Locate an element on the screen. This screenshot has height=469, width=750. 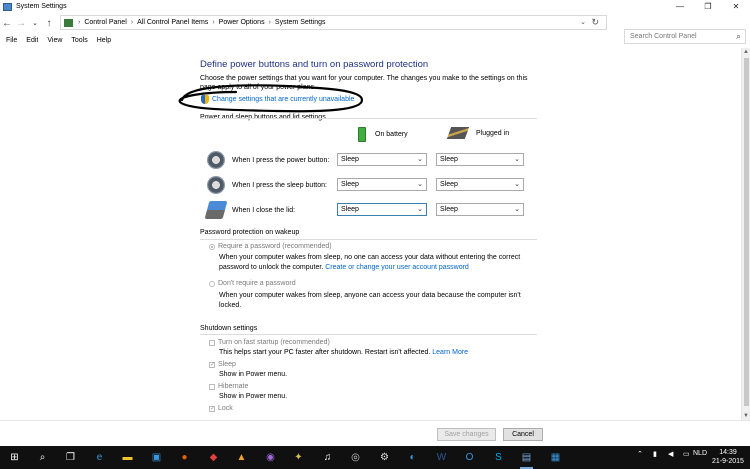
menu-file: File is located at coordinates (11, 40).